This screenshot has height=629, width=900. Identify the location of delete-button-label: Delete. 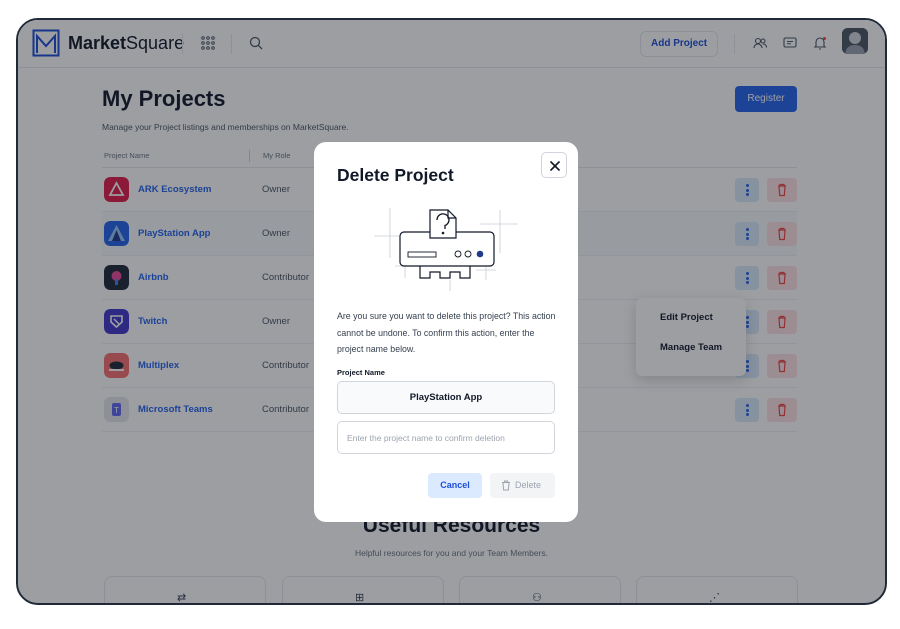
(528, 485).